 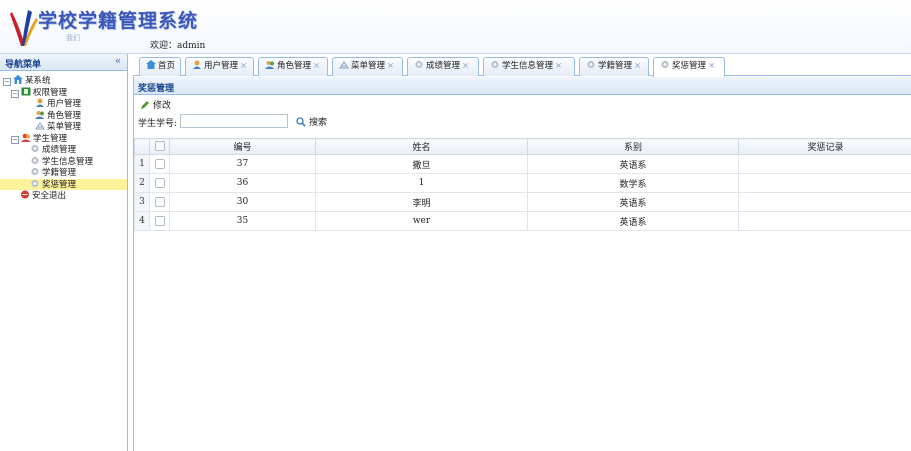 I want to click on sidebar-item-label: 菜单管理, so click(x=64, y=127).